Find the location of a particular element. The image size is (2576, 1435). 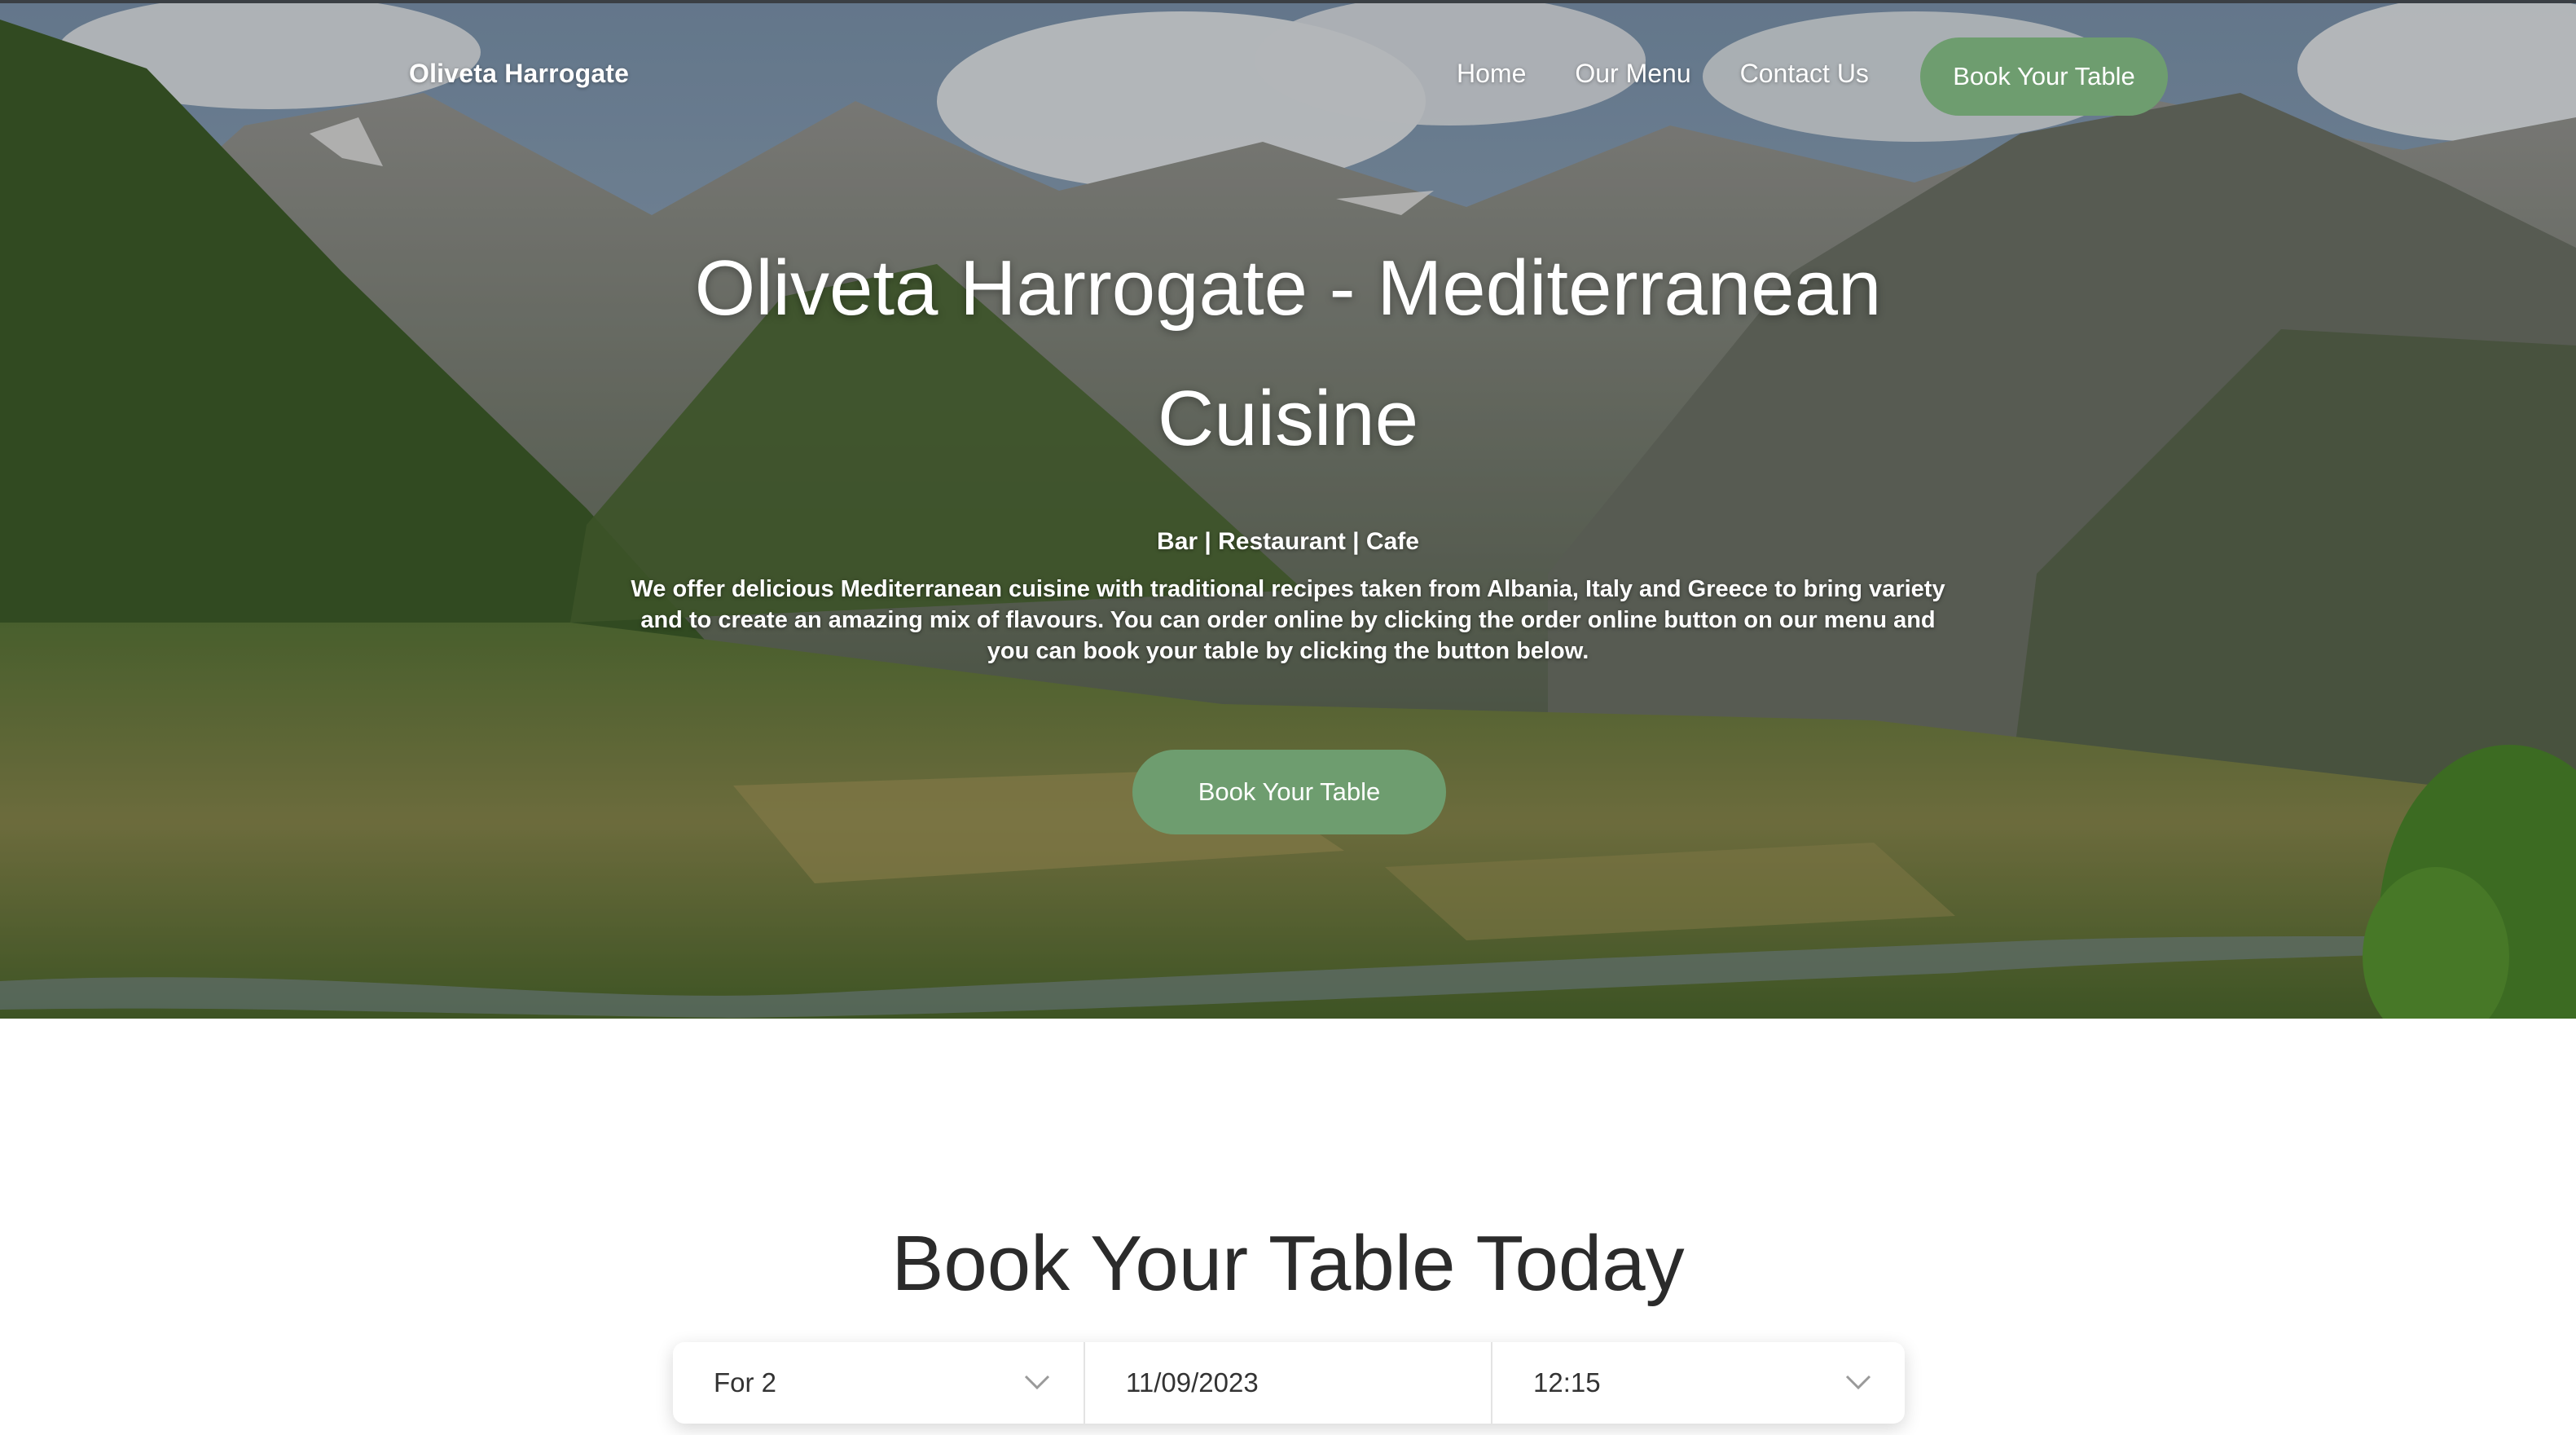

nav-link-home: Home is located at coordinates (1491, 74).